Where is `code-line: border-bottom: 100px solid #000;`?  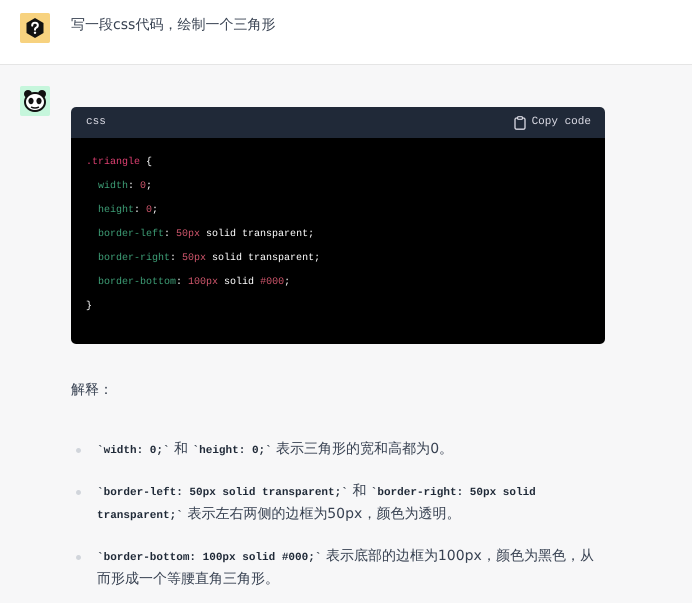 code-line: border-bottom: 100px solid #000; is located at coordinates (193, 283).